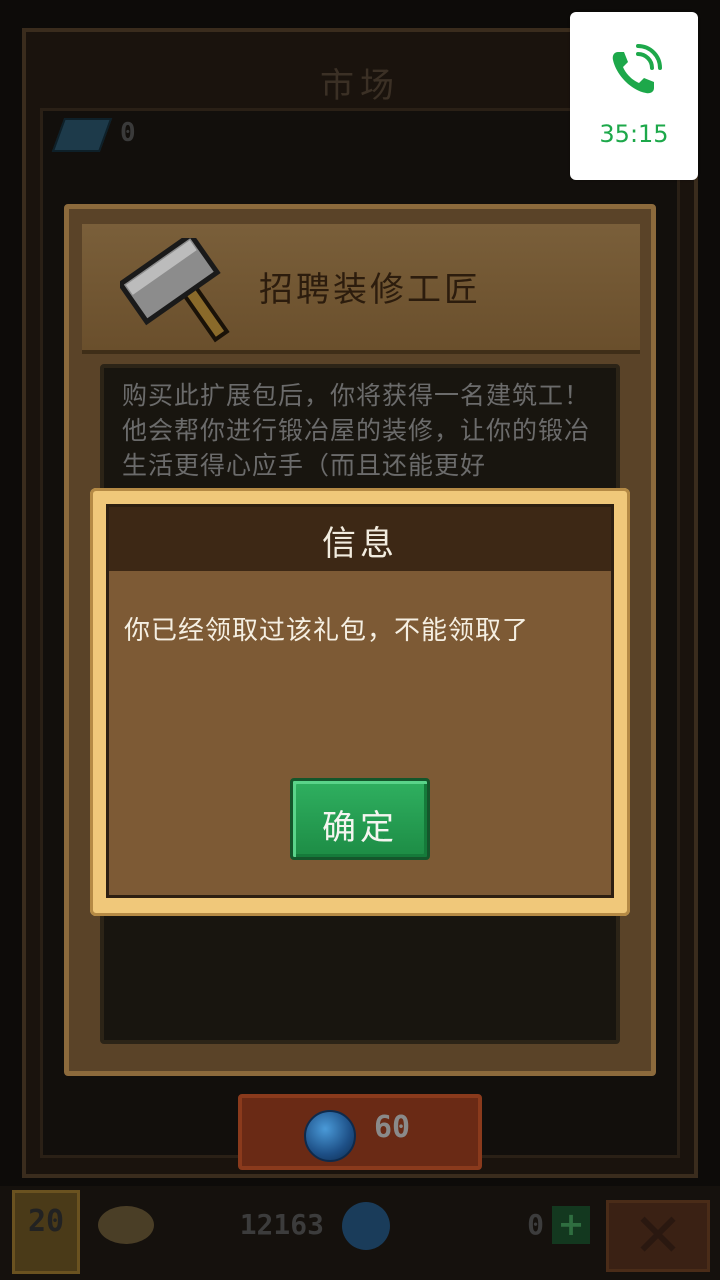 Image resolution: width=720 pixels, height=1280 pixels. What do you see at coordinates (392, 1127) in the screenshot?
I see `buy-price: 60` at bounding box center [392, 1127].